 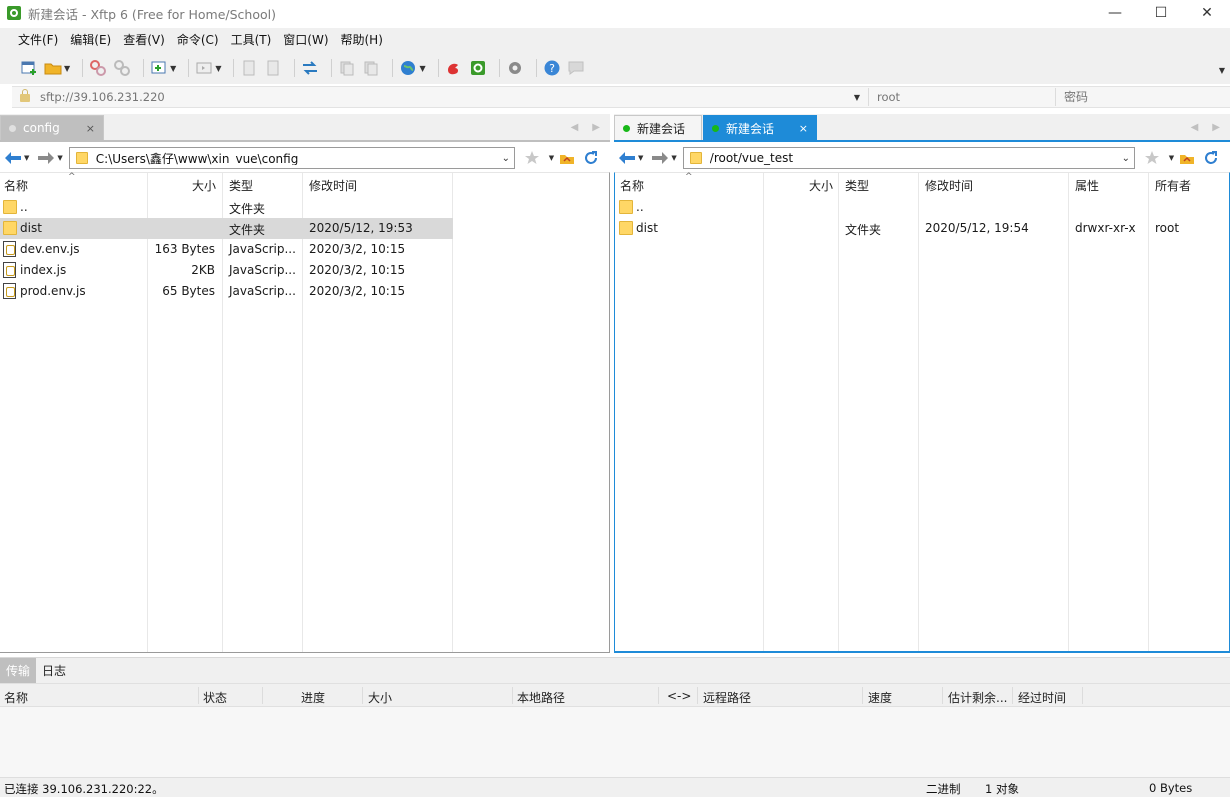 I want to click on table-row: dist 文件夹 2020/5/12, 19:53, so click(x=226, y=228).